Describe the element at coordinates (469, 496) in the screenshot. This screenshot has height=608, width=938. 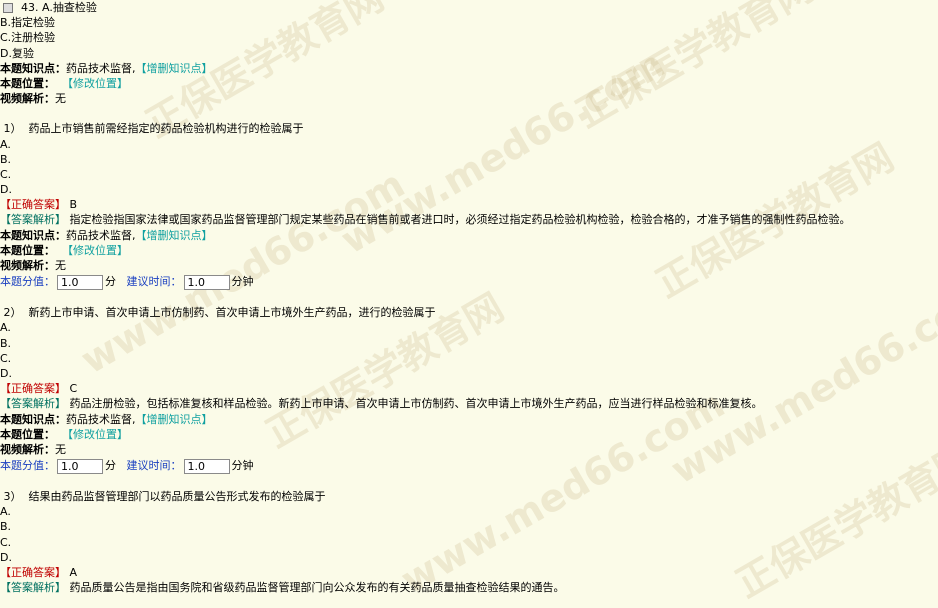
I see `sub-question-3: 3） 结果由药品监督管理部门以药品质量公告形式发布的检验属于` at that location.